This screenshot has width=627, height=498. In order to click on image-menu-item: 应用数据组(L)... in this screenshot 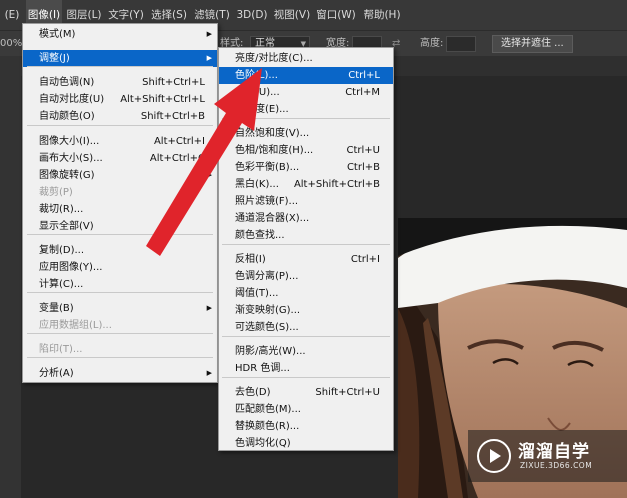, I will do `click(120, 325)`.